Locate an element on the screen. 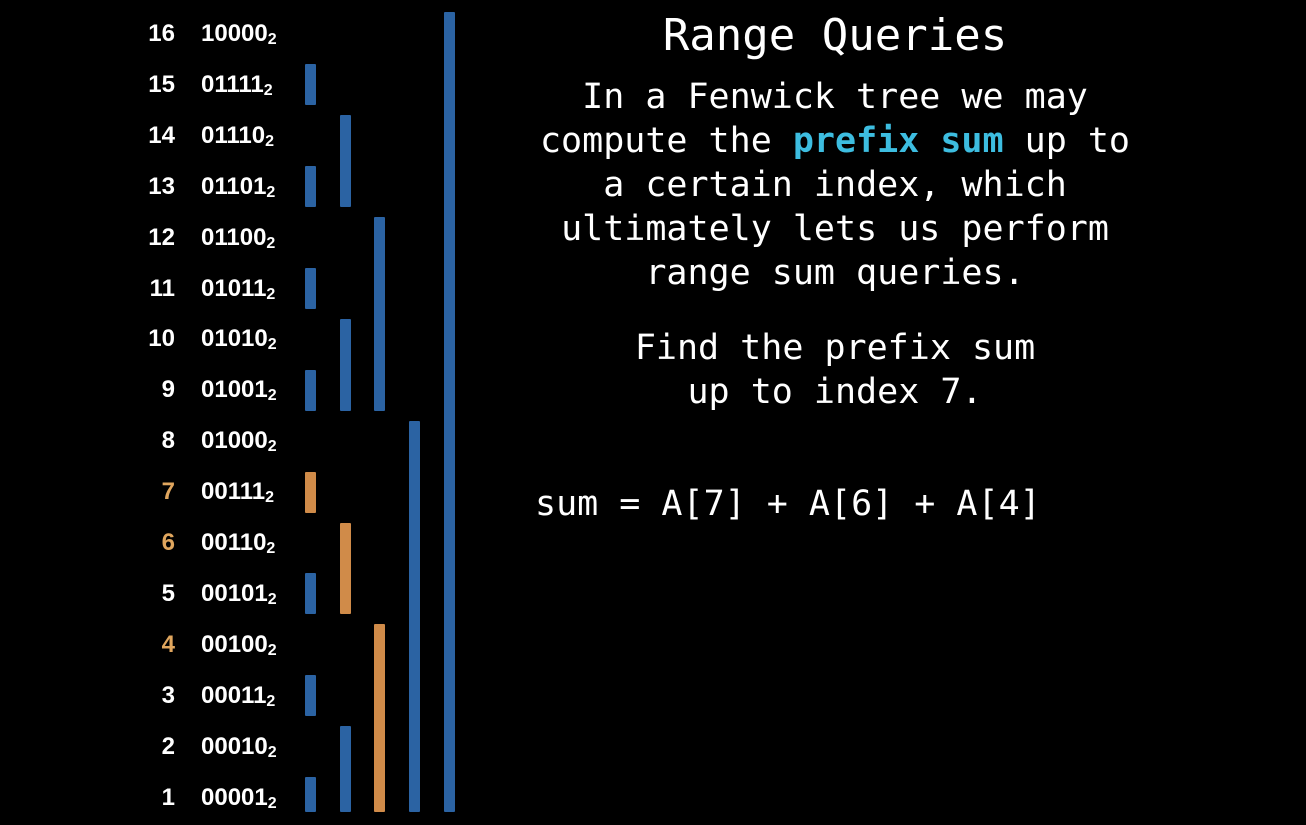 The width and height of the screenshot is (1306, 825). row-index-15: 15 is located at coordinates (161, 84).